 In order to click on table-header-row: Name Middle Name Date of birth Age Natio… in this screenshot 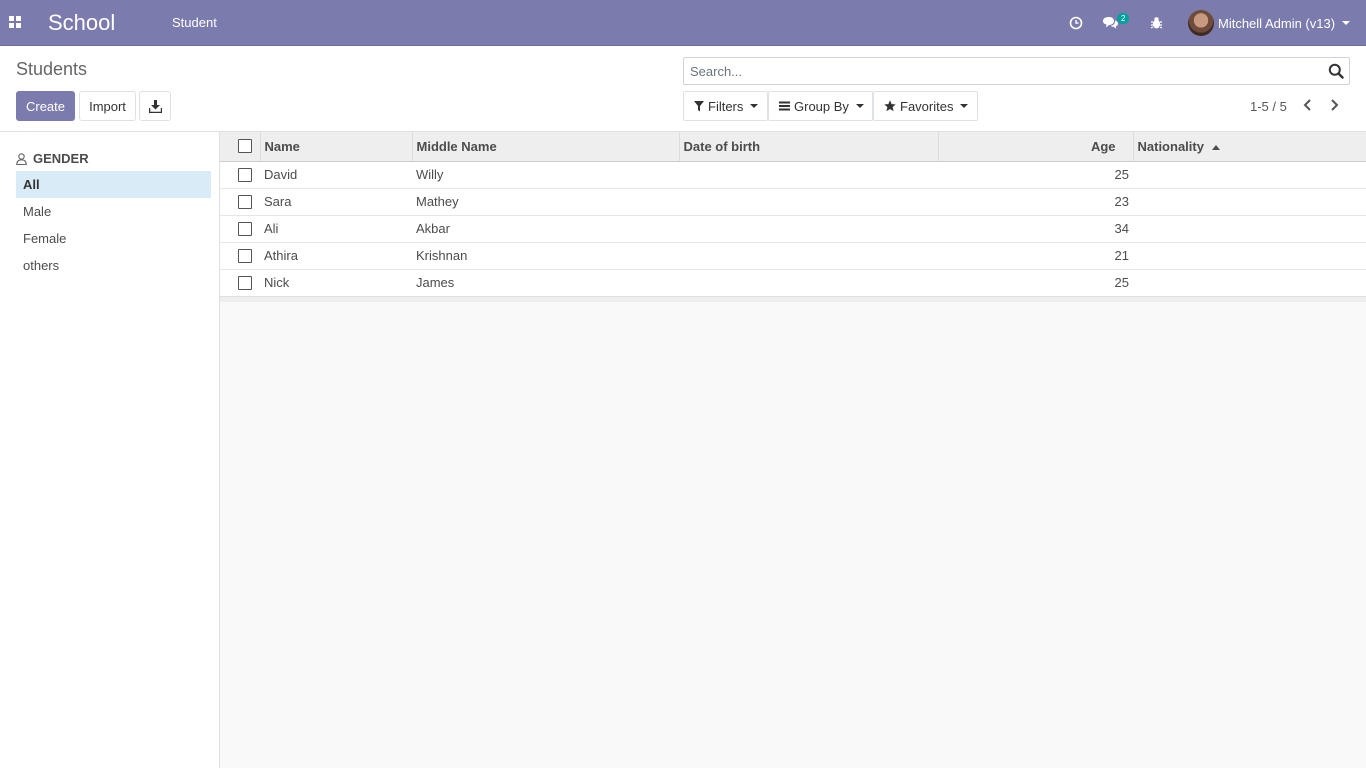, I will do `click(793, 147)`.